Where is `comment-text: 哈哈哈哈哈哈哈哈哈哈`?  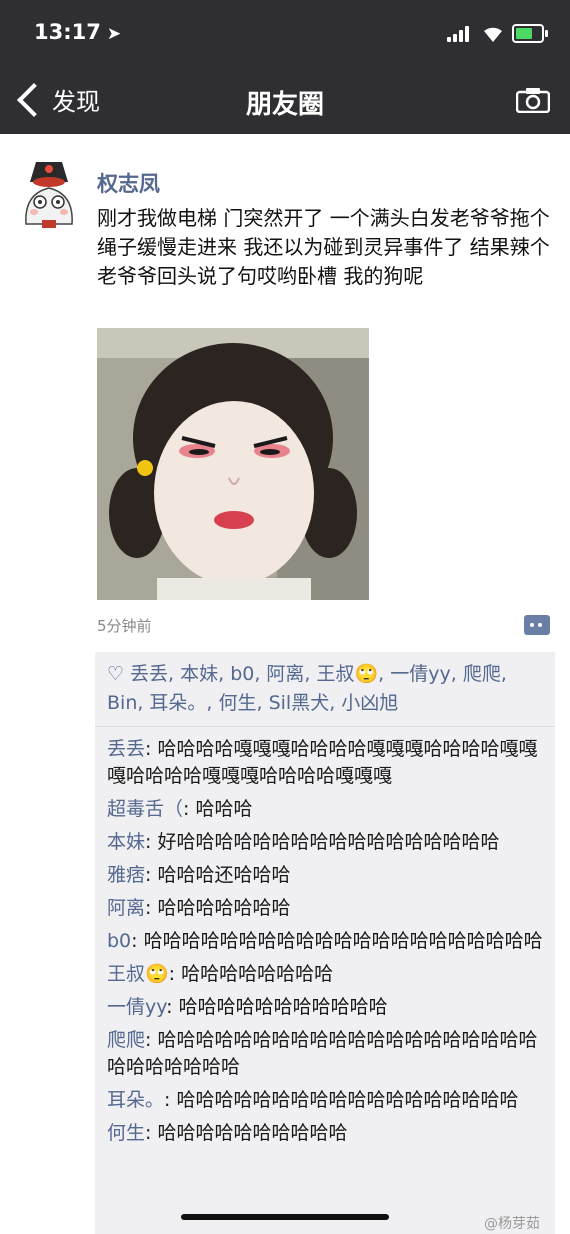
comment-text: 哈哈哈哈哈哈哈哈哈哈 is located at coordinates (252, 1133).